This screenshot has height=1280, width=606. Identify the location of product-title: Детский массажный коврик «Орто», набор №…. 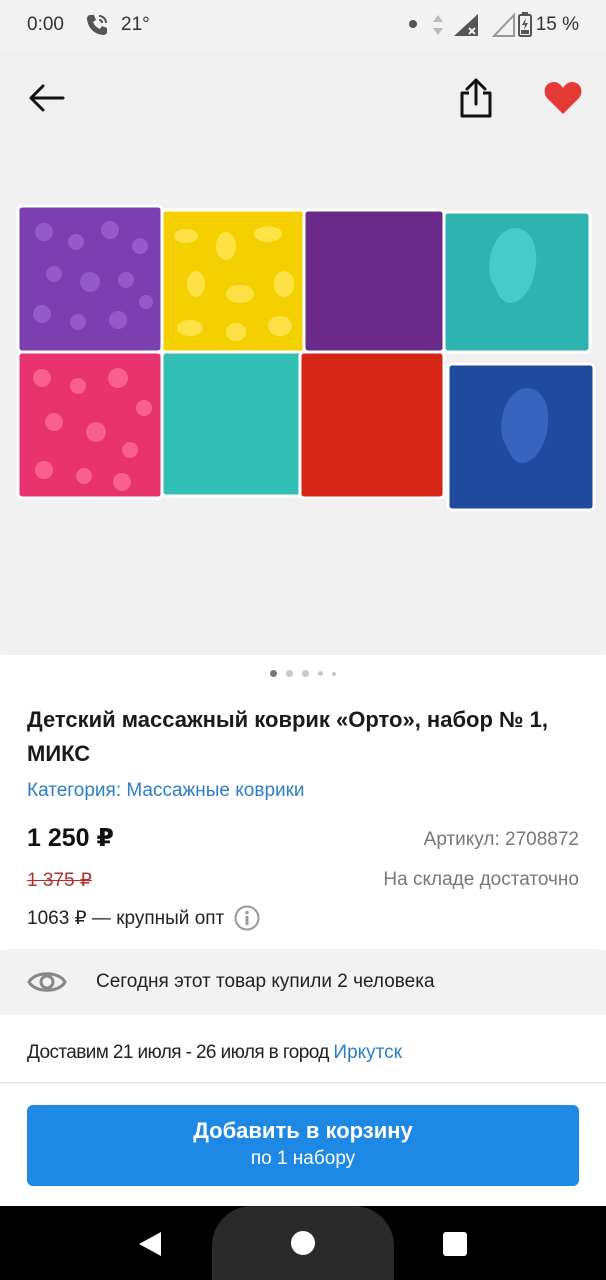
(288, 736).